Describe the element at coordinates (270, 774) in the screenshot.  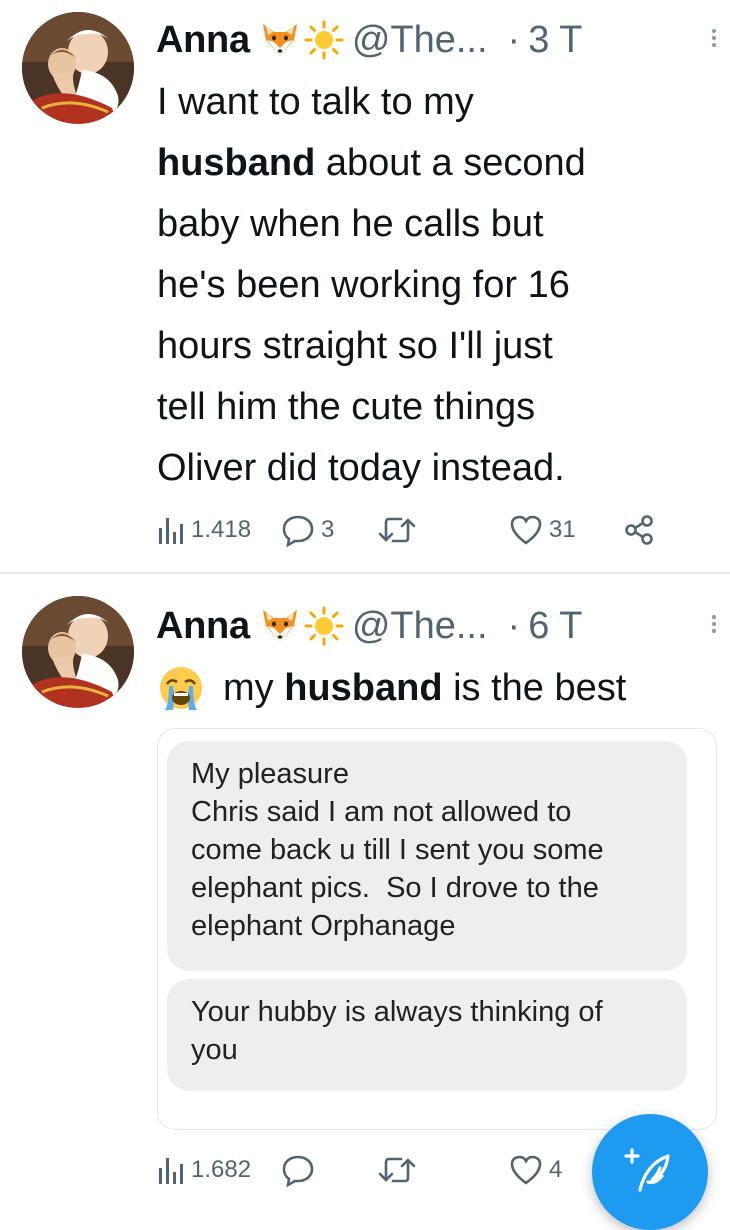
I see `message-line: My pleasure` at that location.